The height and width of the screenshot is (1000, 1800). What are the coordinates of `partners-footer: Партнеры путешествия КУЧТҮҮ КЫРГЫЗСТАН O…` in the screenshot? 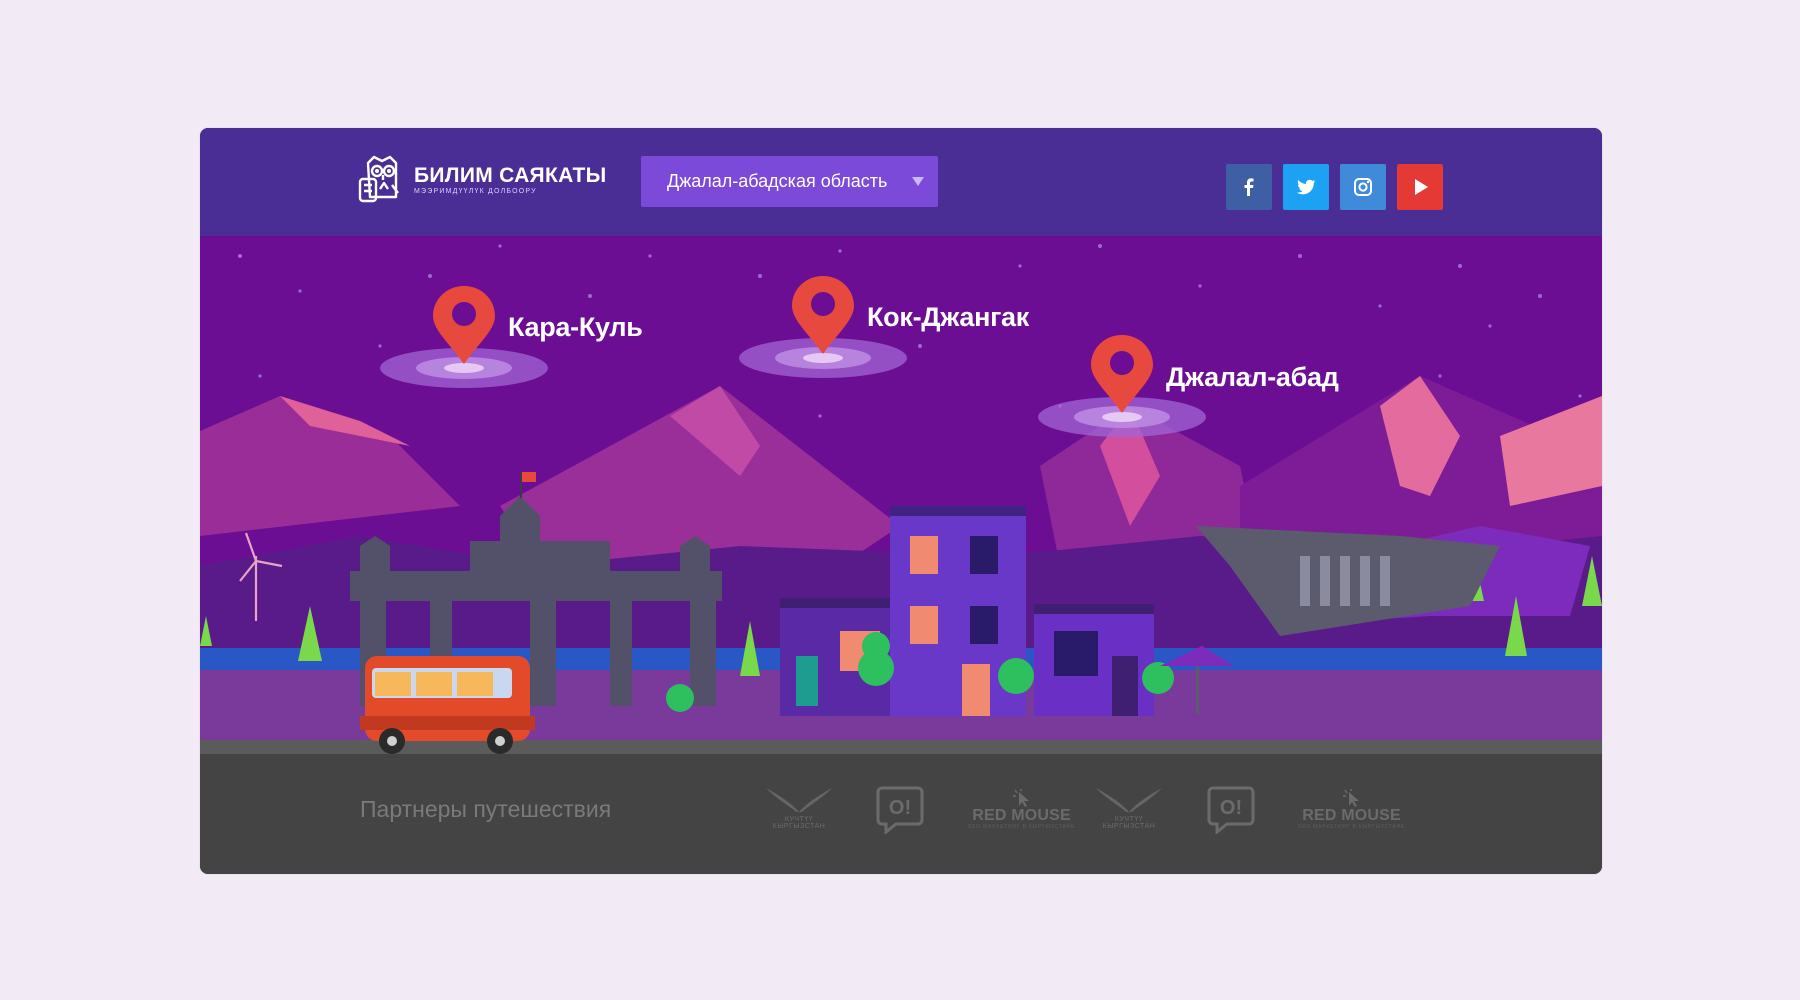 It's located at (901, 814).